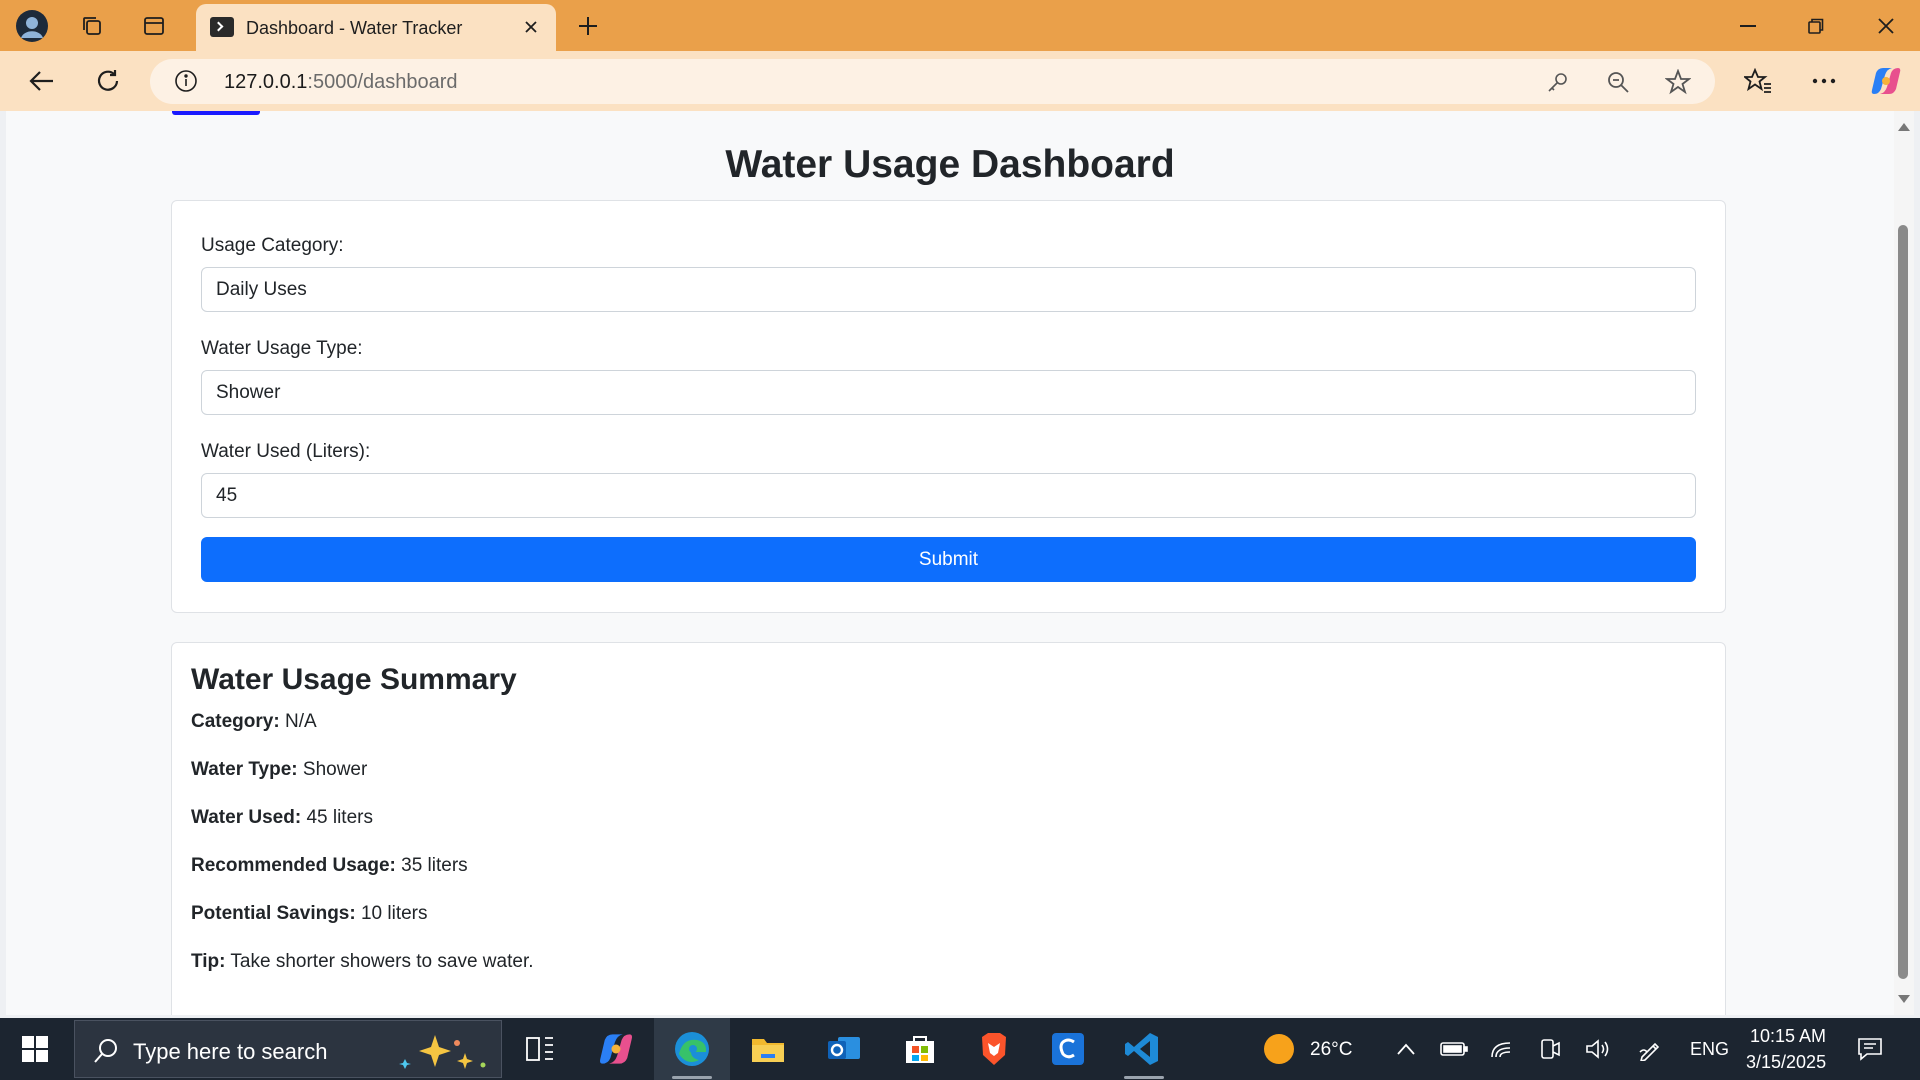 The height and width of the screenshot is (1080, 1920). Describe the element at coordinates (300, 721) in the screenshot. I see `summary-value: N/A` at that location.